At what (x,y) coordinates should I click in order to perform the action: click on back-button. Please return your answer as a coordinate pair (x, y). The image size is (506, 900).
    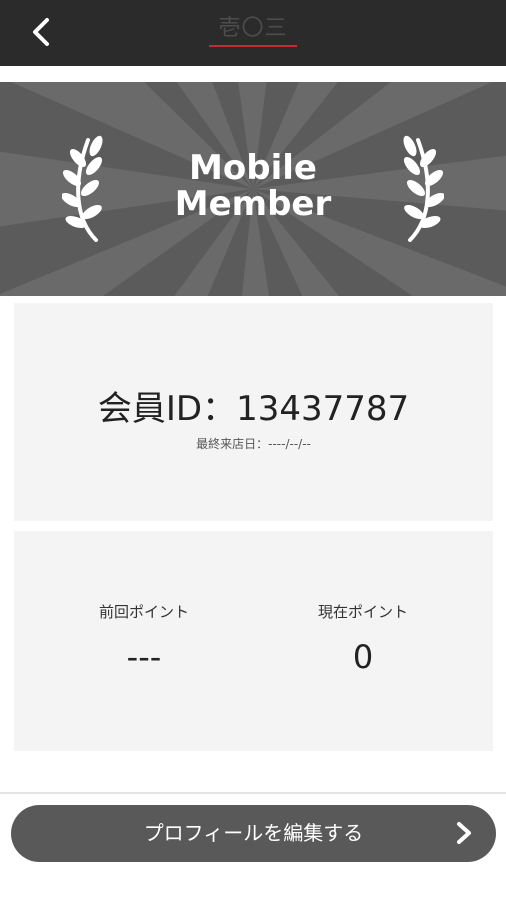
    Looking at the image, I should click on (42, 32).